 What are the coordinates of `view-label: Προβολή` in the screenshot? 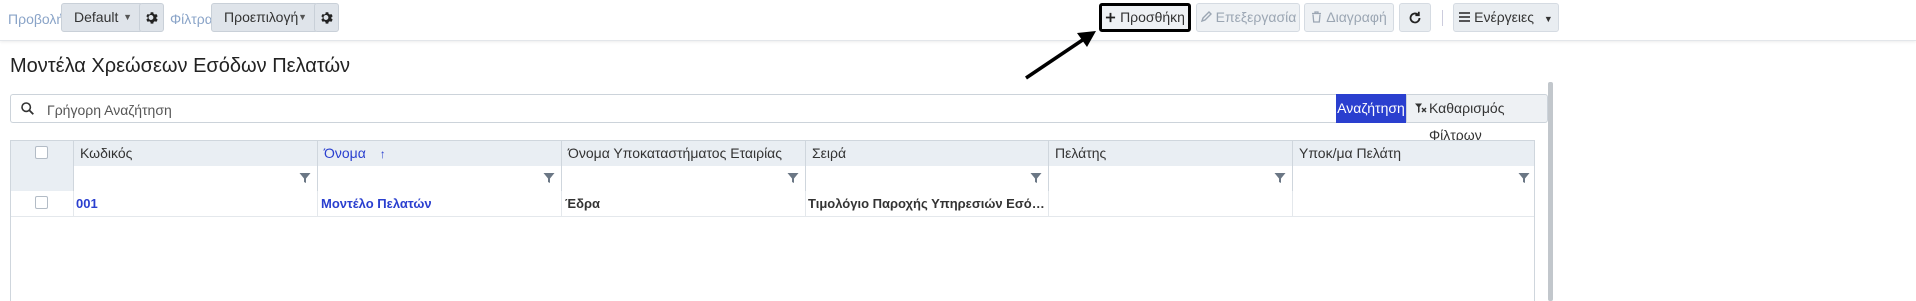 It's located at (36, 19).